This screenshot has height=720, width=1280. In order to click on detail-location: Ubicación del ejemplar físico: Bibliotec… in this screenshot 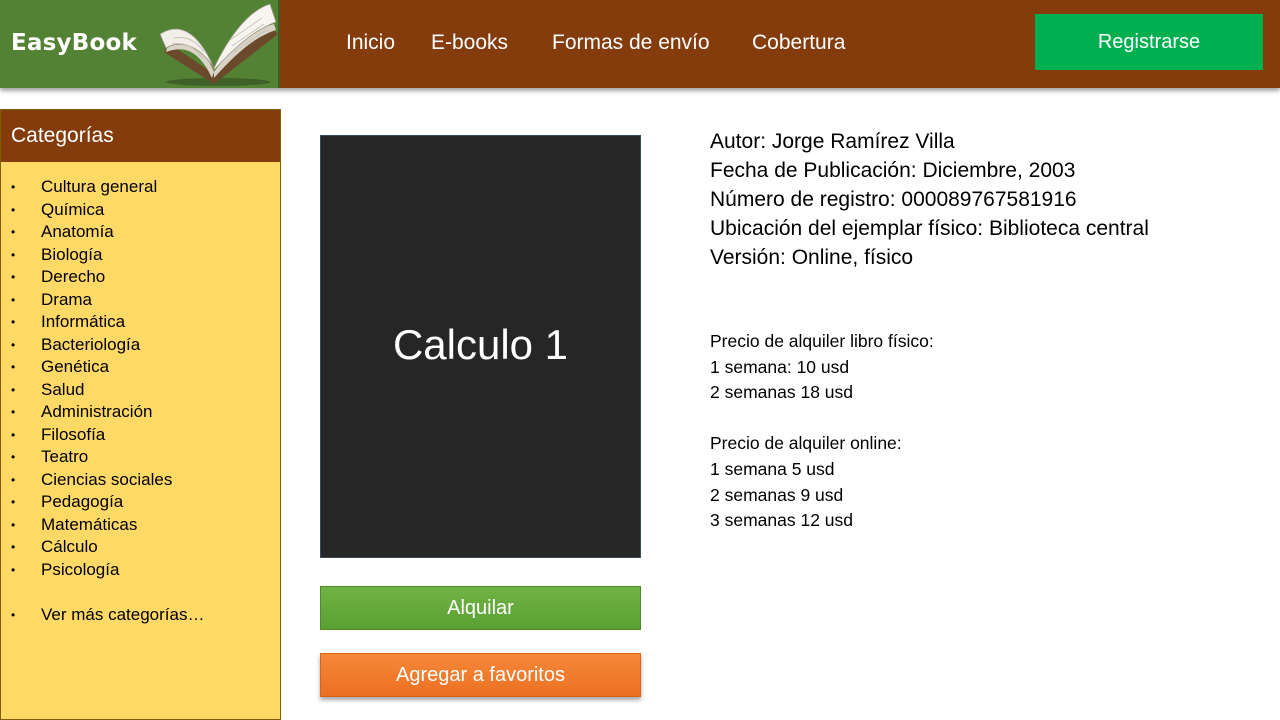, I will do `click(929, 228)`.